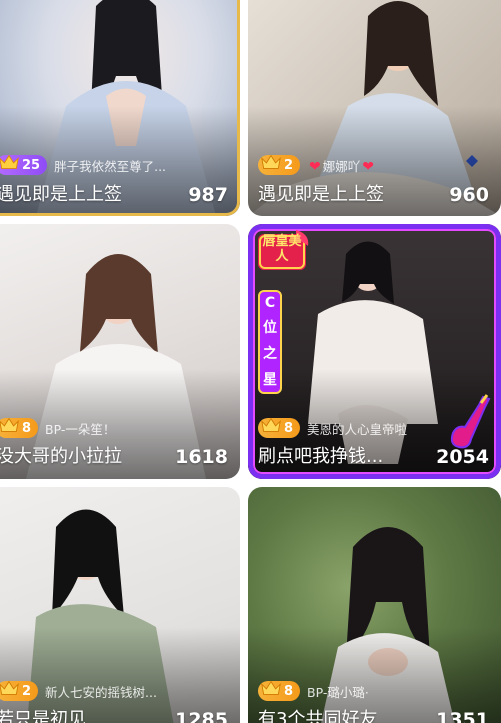 This screenshot has height=723, width=501. I want to click on viewer-count: 1351, so click(462, 716).